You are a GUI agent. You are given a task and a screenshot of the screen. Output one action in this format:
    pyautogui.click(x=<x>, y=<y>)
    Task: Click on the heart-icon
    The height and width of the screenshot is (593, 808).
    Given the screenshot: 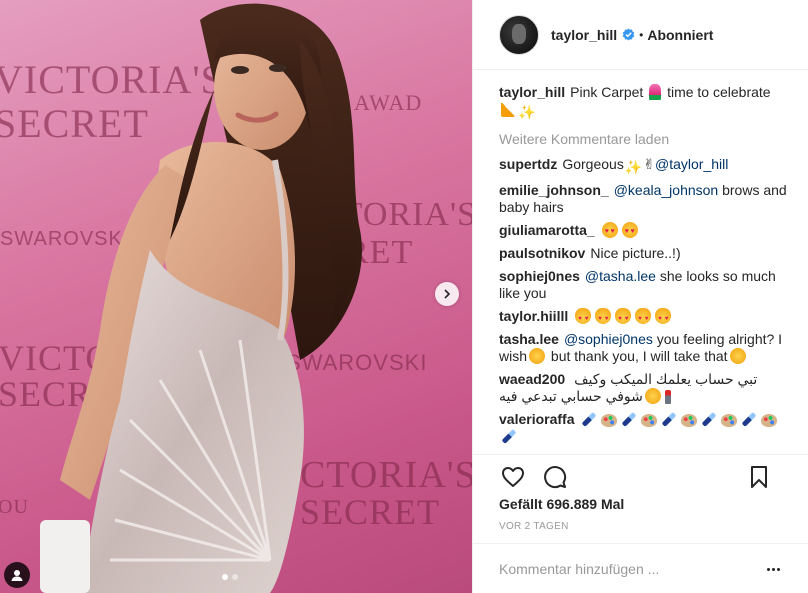 What is the action you would take?
    pyautogui.click(x=513, y=477)
    